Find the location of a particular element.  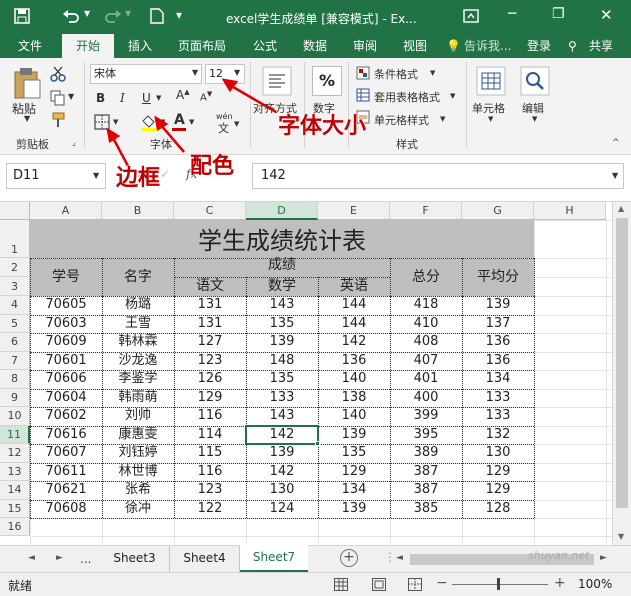

annotation-arrows is located at coordinates (191, 122).